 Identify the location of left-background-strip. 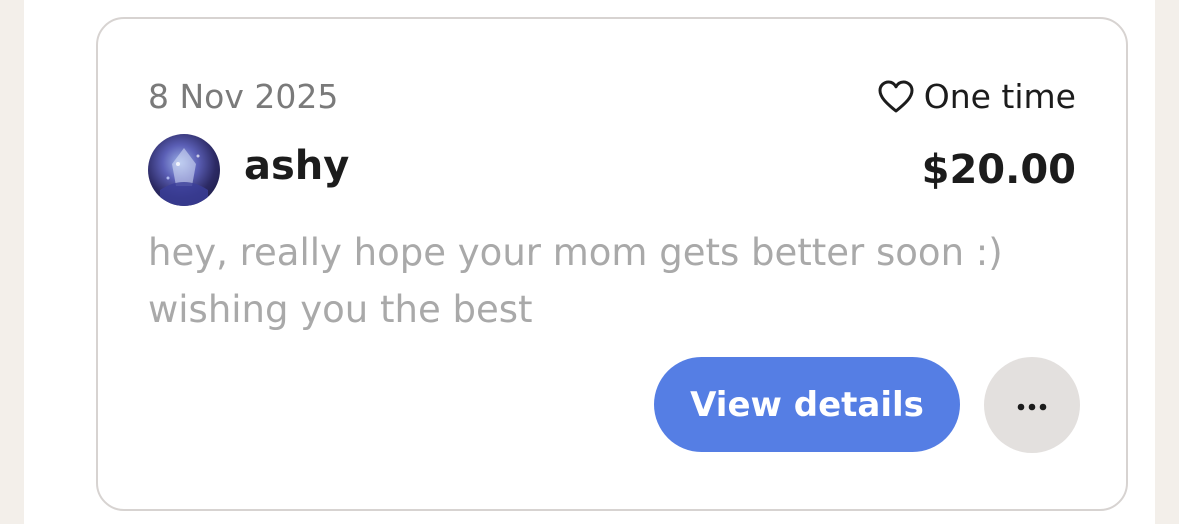
(12, 262).